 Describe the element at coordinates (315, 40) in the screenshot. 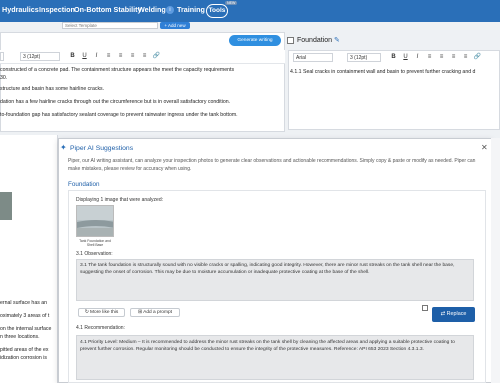

I see `foundation-title: Foundation` at that location.